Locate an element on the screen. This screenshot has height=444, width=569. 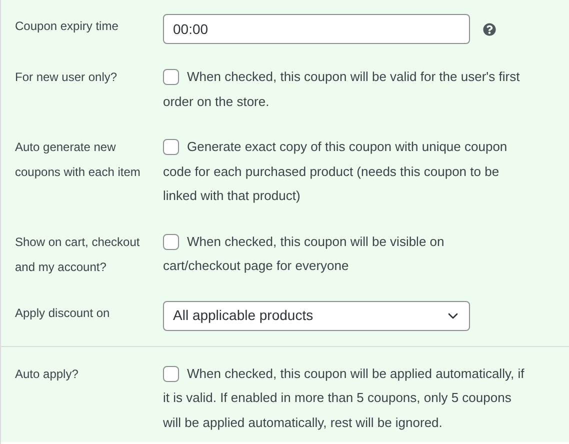
checkbox-option: When checked, this coupon will be valid for the user's first order on the store. is located at coordinates (344, 89).